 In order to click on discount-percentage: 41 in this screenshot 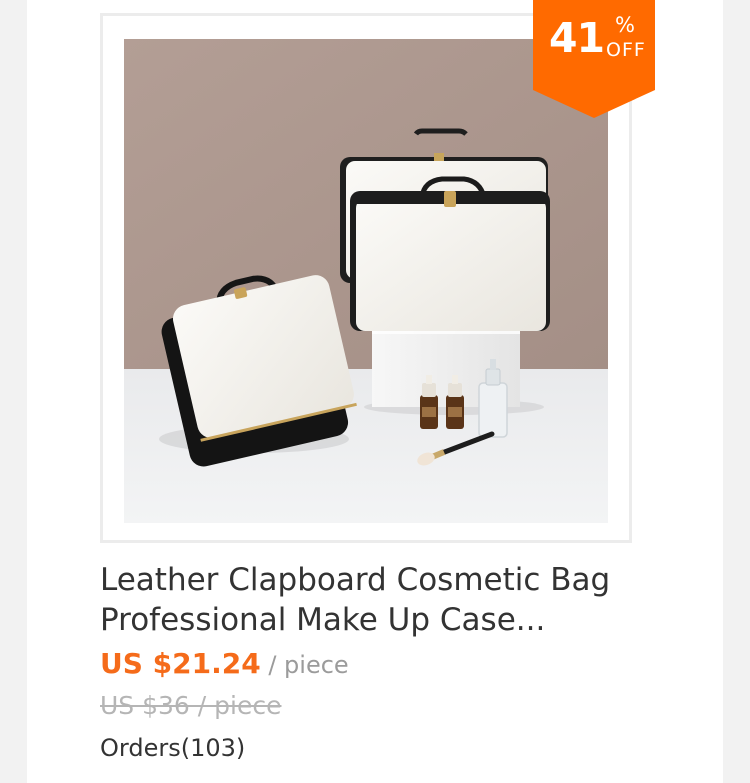, I will do `click(577, 38)`.